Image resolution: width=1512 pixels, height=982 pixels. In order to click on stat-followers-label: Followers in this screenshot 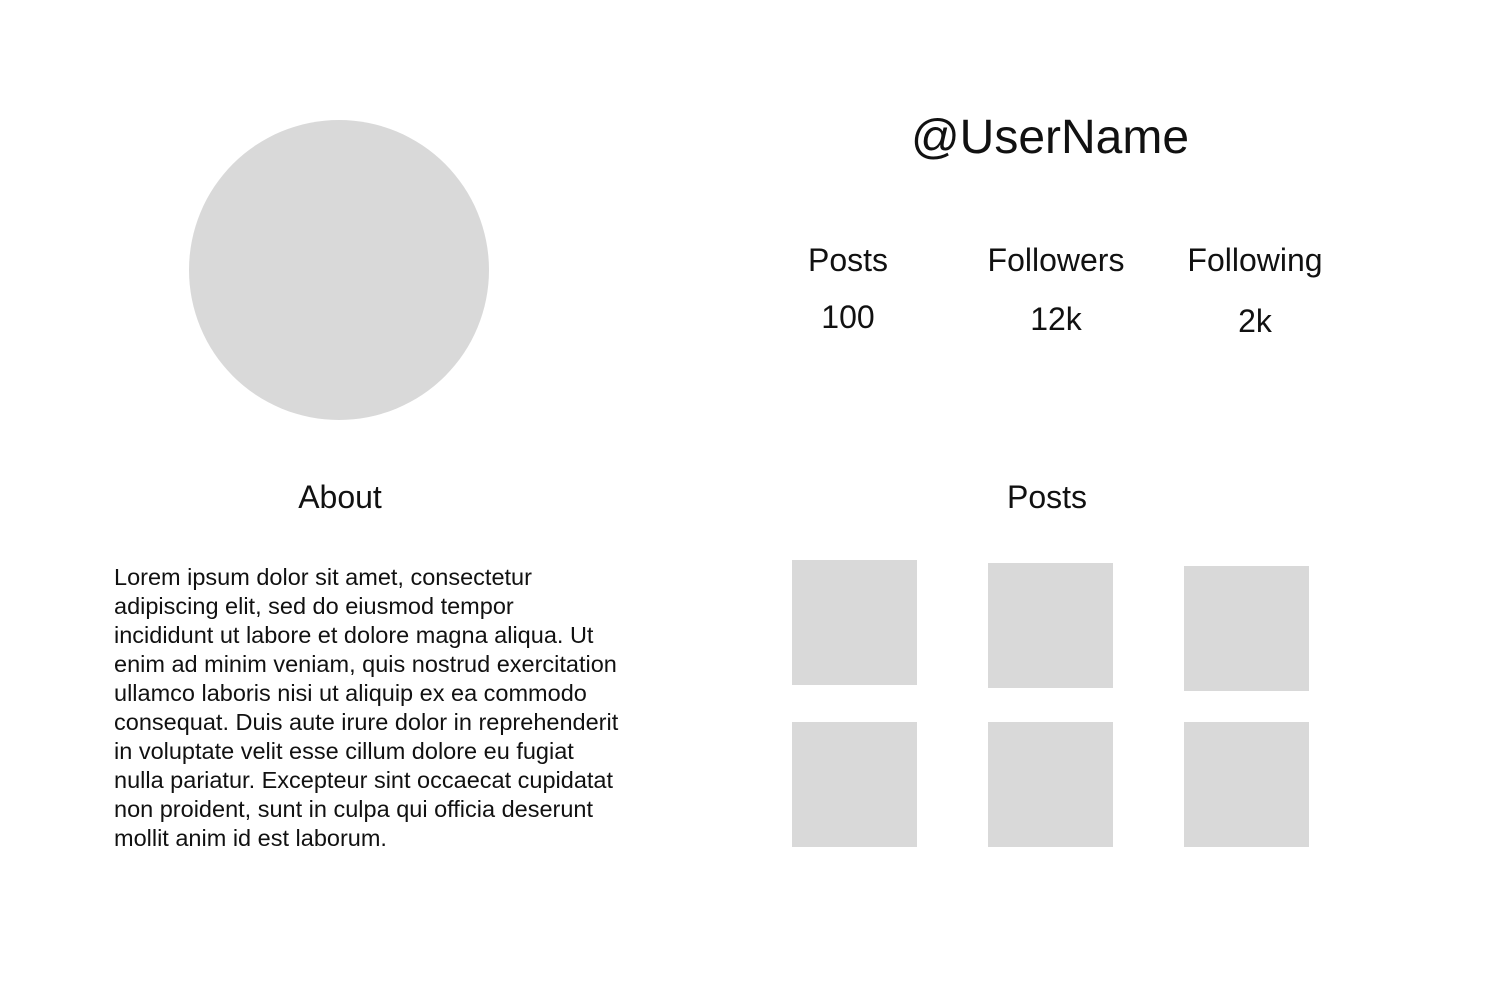, I will do `click(1056, 260)`.